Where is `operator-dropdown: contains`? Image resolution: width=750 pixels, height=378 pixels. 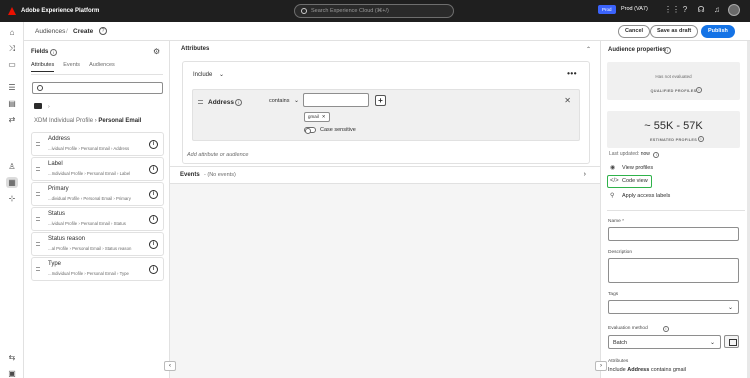
operator-dropdown: contains is located at coordinates (279, 101).